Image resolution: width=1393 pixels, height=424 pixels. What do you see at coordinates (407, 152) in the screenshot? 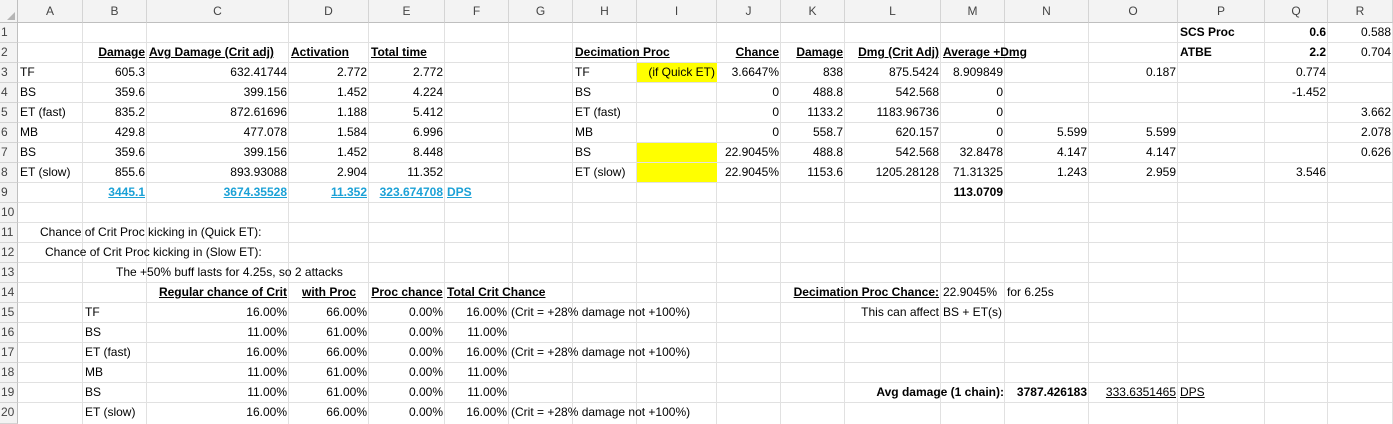
I see `cell-e7: 8.448` at bounding box center [407, 152].